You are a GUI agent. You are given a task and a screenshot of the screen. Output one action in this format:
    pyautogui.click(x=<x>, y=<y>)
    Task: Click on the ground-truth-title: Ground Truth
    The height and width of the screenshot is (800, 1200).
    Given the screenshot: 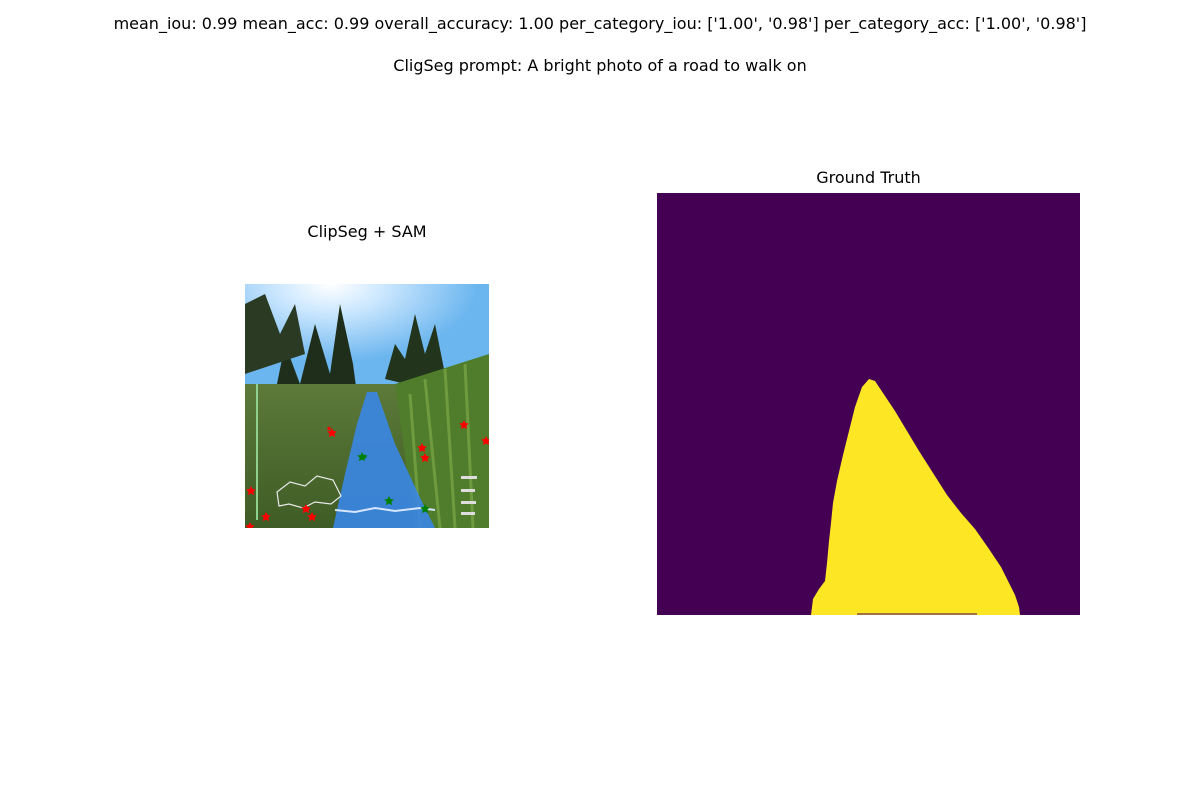 What is the action you would take?
    pyautogui.click(x=868, y=177)
    